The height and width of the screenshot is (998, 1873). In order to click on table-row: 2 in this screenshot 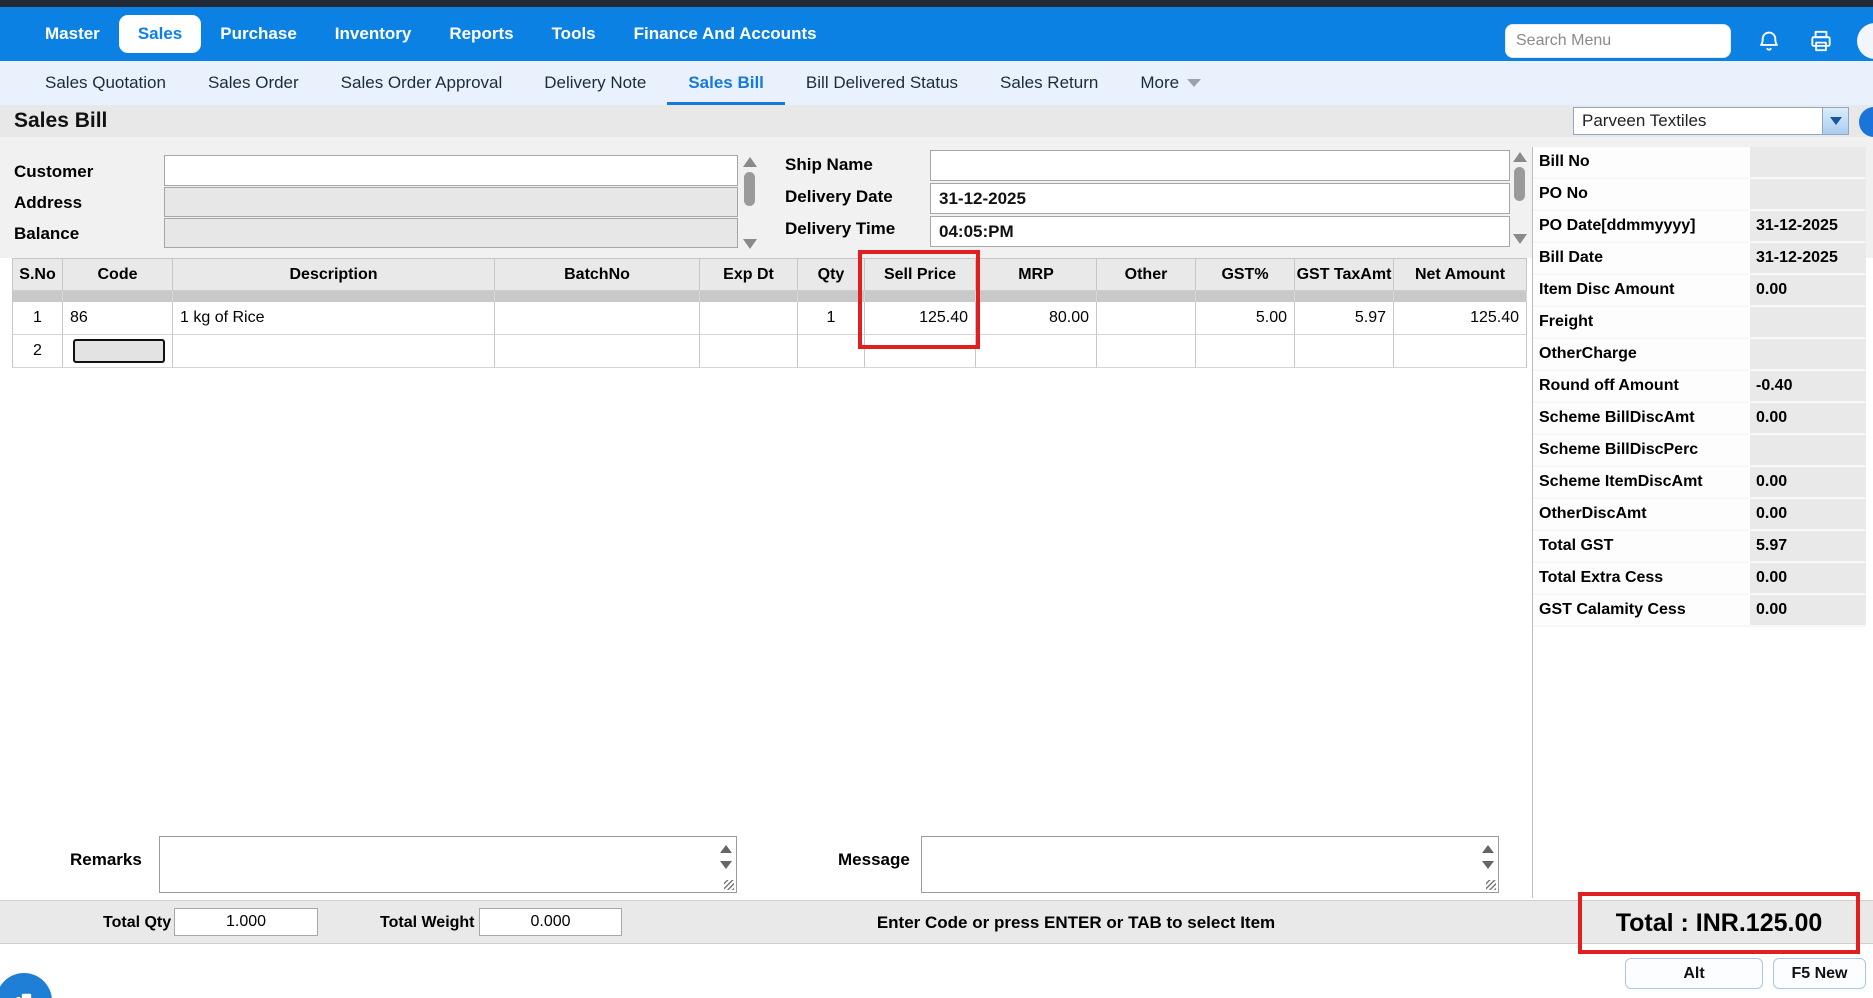, I will do `click(769, 351)`.